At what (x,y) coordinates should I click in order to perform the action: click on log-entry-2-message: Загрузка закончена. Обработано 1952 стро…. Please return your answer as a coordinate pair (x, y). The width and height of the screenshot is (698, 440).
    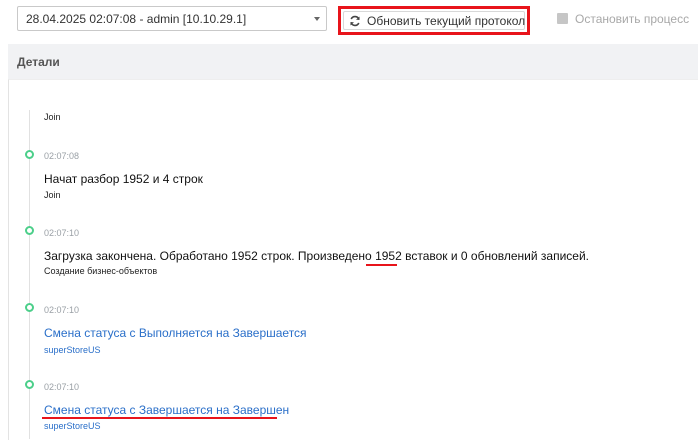
    Looking at the image, I should click on (316, 256).